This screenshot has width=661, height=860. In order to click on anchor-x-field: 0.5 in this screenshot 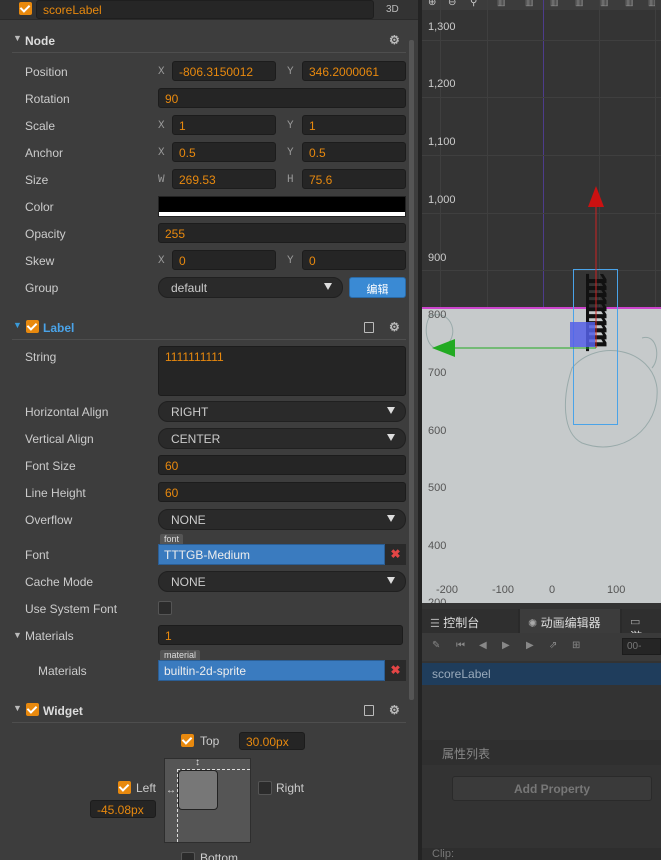, I will do `click(224, 152)`.